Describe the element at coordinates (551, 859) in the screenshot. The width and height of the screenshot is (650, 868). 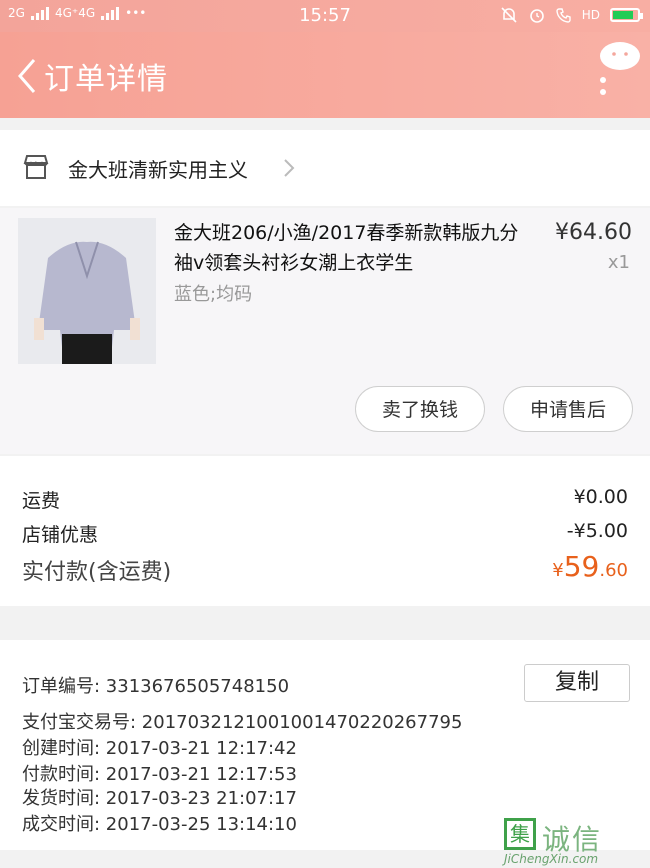
I see `watermark-url: JiChengXin.com` at that location.